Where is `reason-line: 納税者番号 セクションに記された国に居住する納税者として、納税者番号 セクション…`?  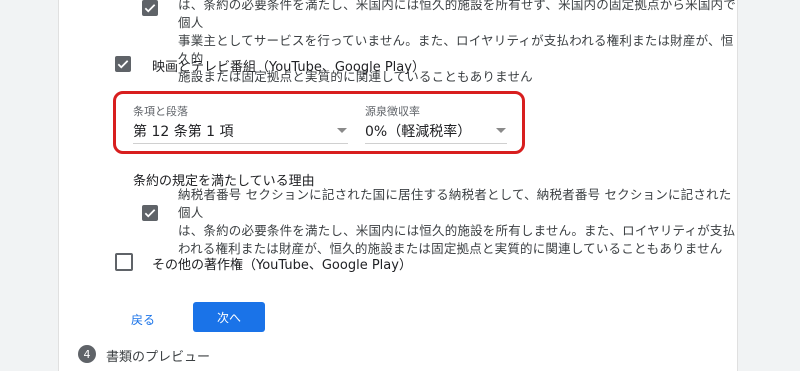 reason-line: 納税者番号 セクションに記された国に居住する納税者として、納税者番号 セクション… is located at coordinates (455, 203).